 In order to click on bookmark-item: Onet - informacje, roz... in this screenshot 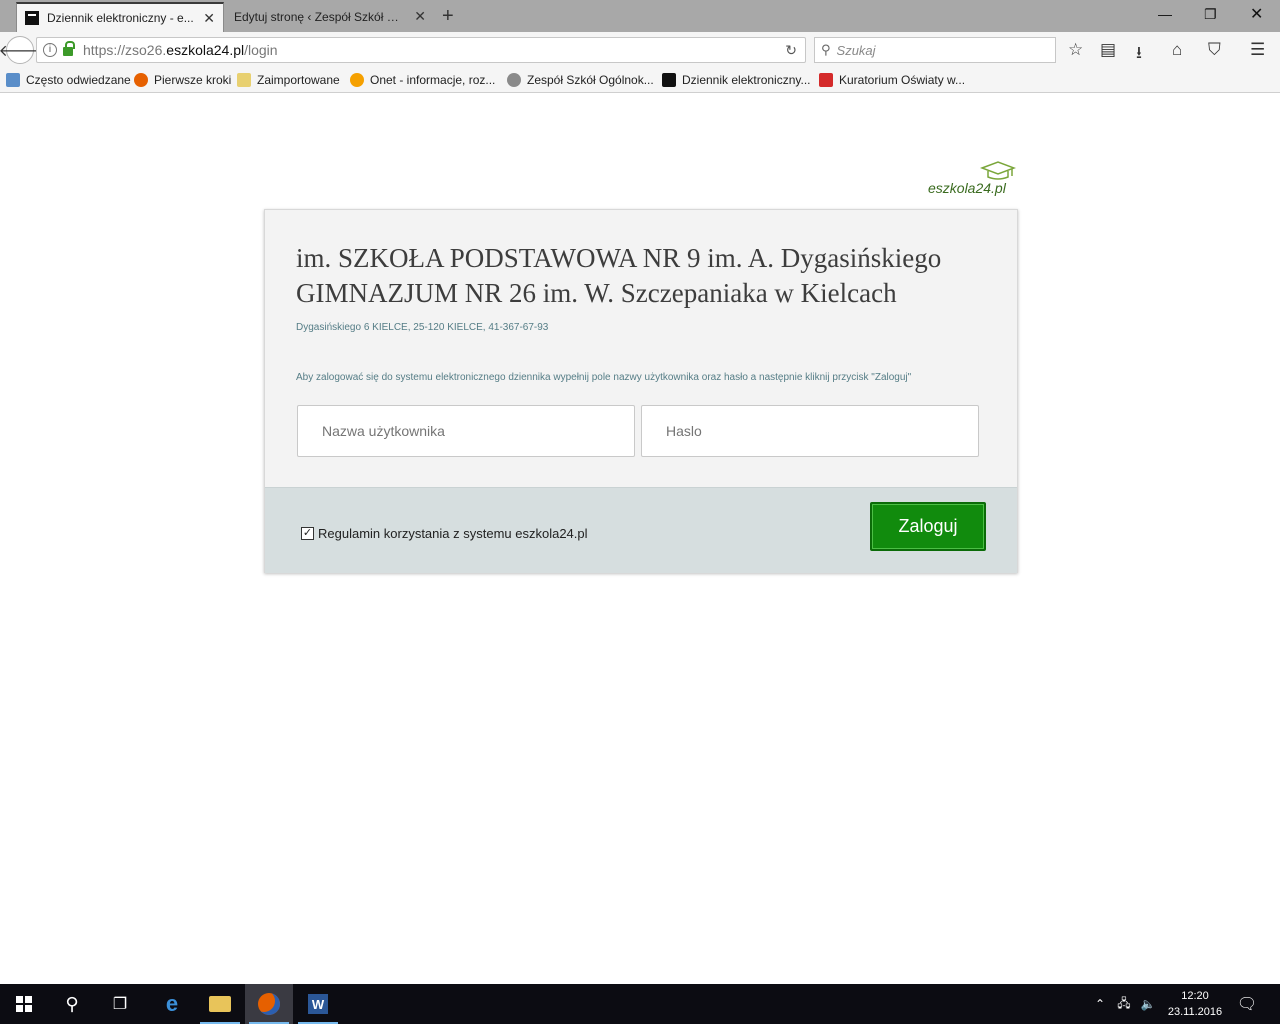, I will do `click(422, 80)`.